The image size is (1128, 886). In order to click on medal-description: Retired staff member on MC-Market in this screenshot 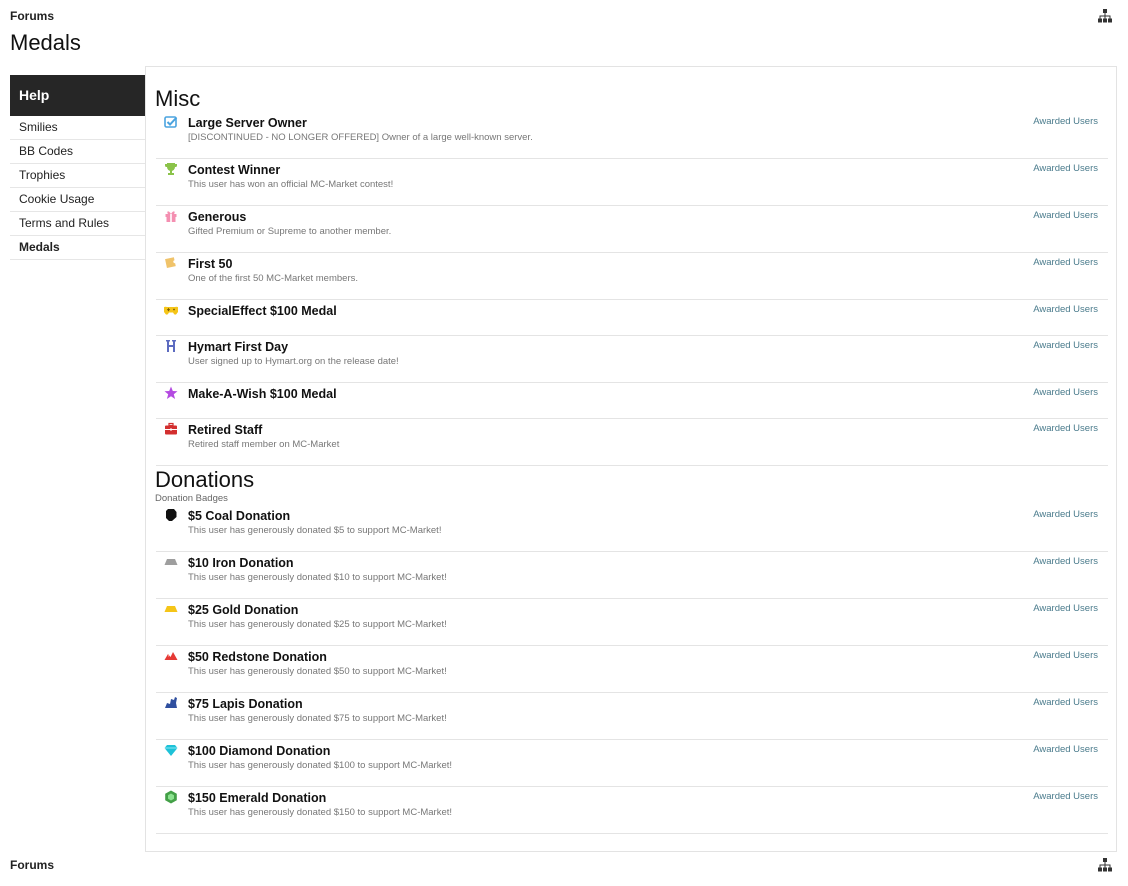, I will do `click(264, 444)`.